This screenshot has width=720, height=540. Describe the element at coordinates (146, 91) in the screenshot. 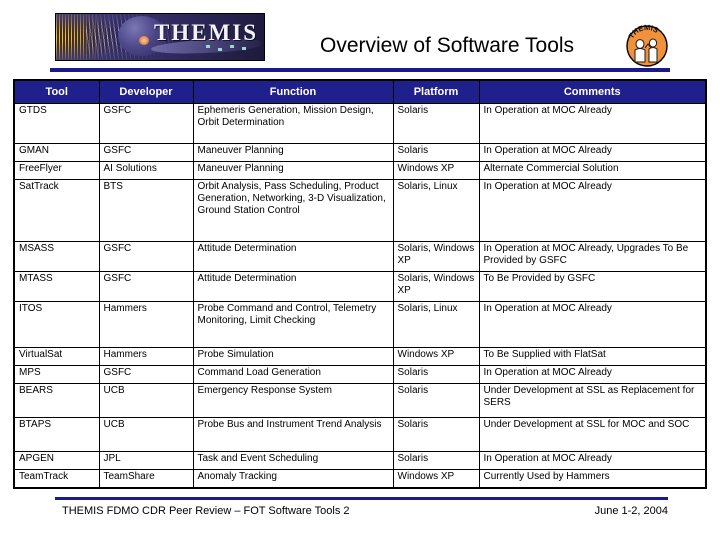

I see `column-header-developer: Developer` at that location.